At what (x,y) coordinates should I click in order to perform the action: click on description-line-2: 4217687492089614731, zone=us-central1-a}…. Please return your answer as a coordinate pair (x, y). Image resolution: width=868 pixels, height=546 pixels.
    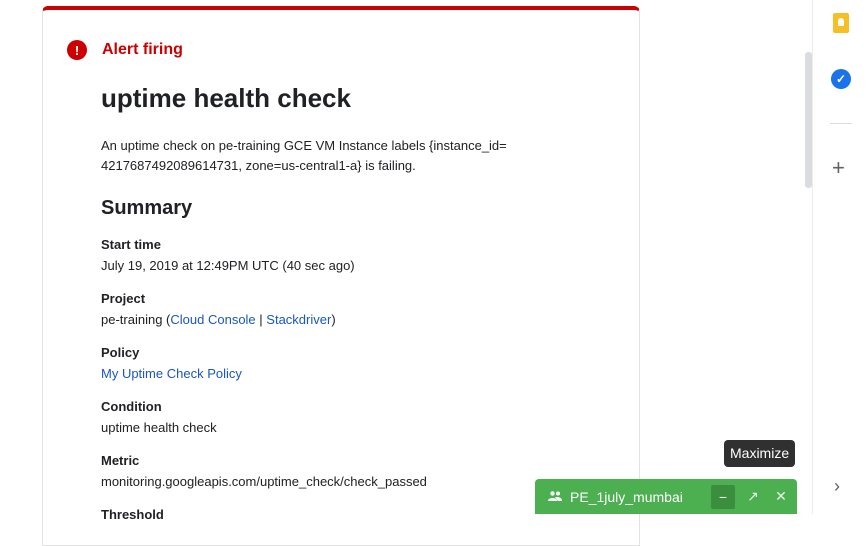
    Looking at the image, I should click on (258, 165).